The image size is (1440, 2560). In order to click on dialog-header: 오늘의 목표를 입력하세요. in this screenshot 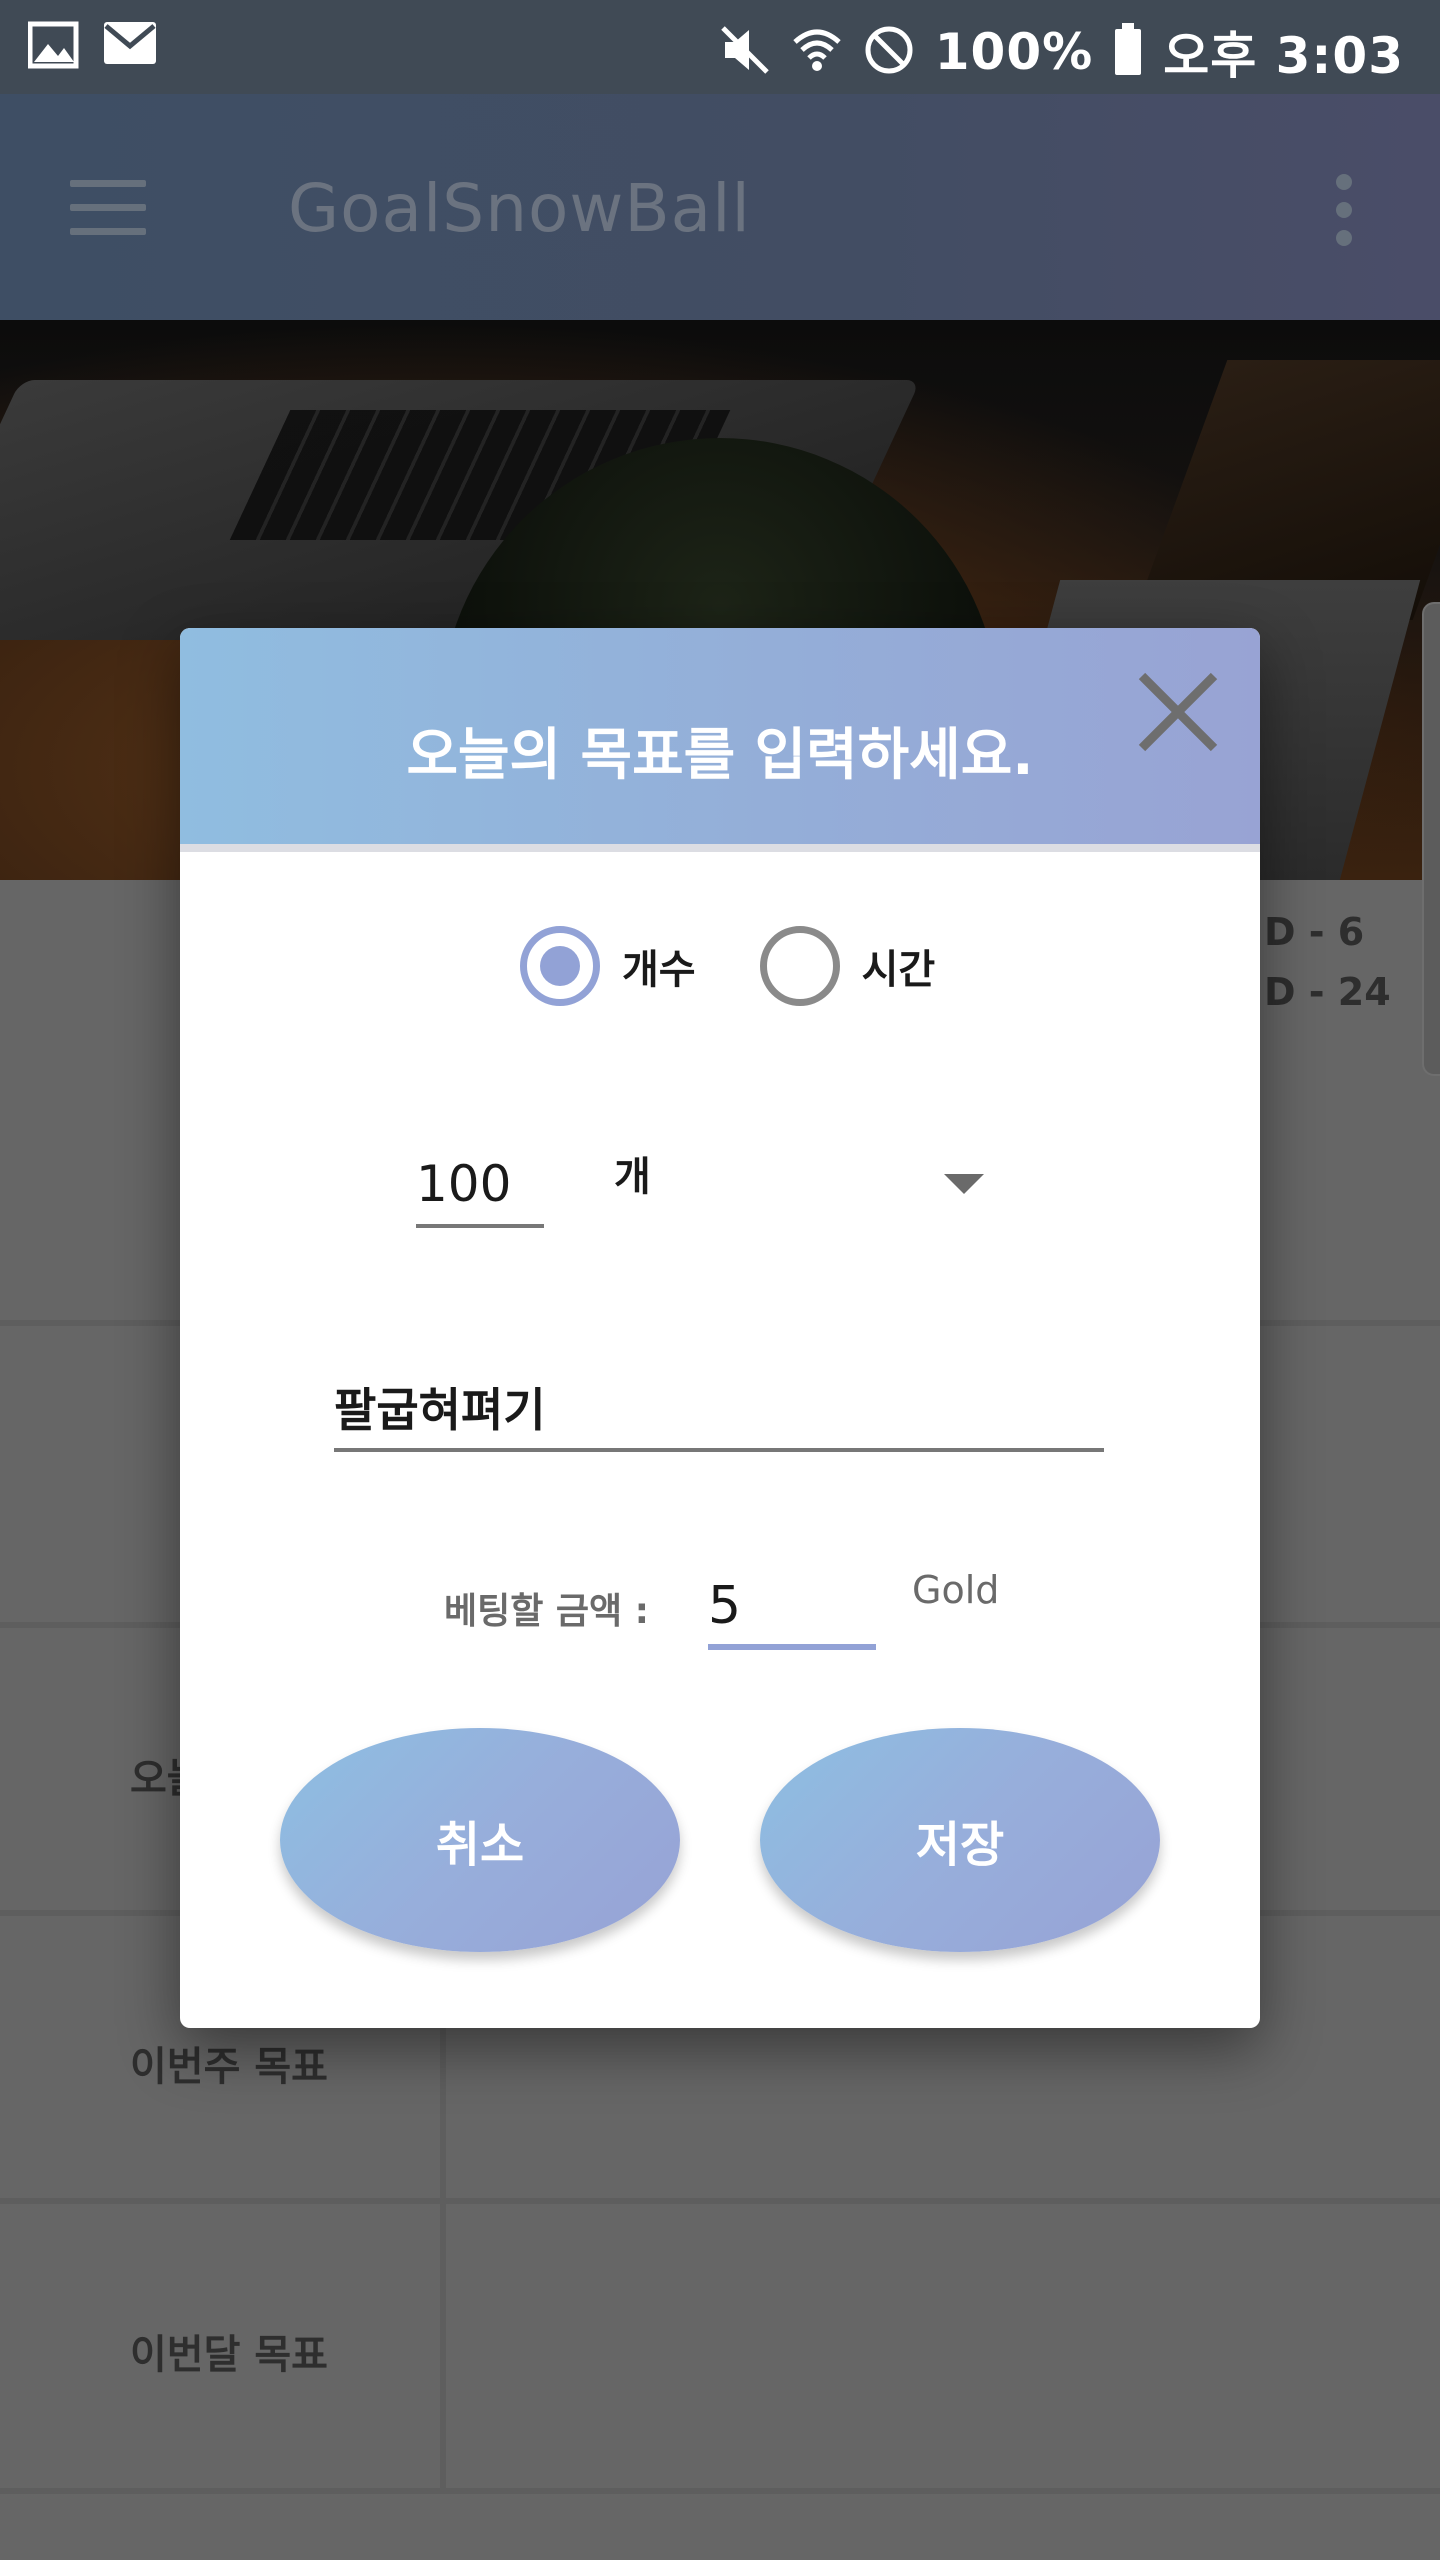, I will do `click(720, 740)`.